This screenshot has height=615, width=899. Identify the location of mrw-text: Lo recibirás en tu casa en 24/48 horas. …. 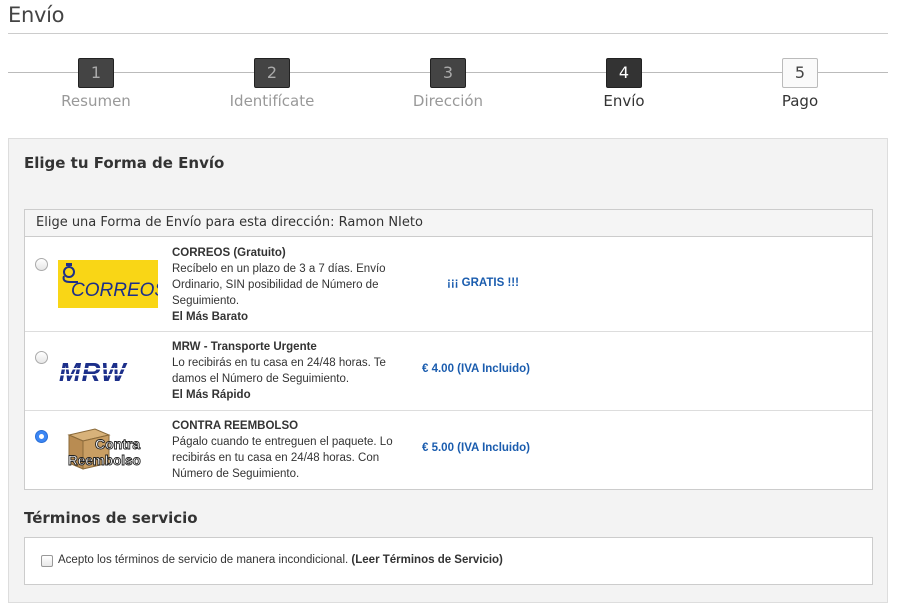
(279, 371).